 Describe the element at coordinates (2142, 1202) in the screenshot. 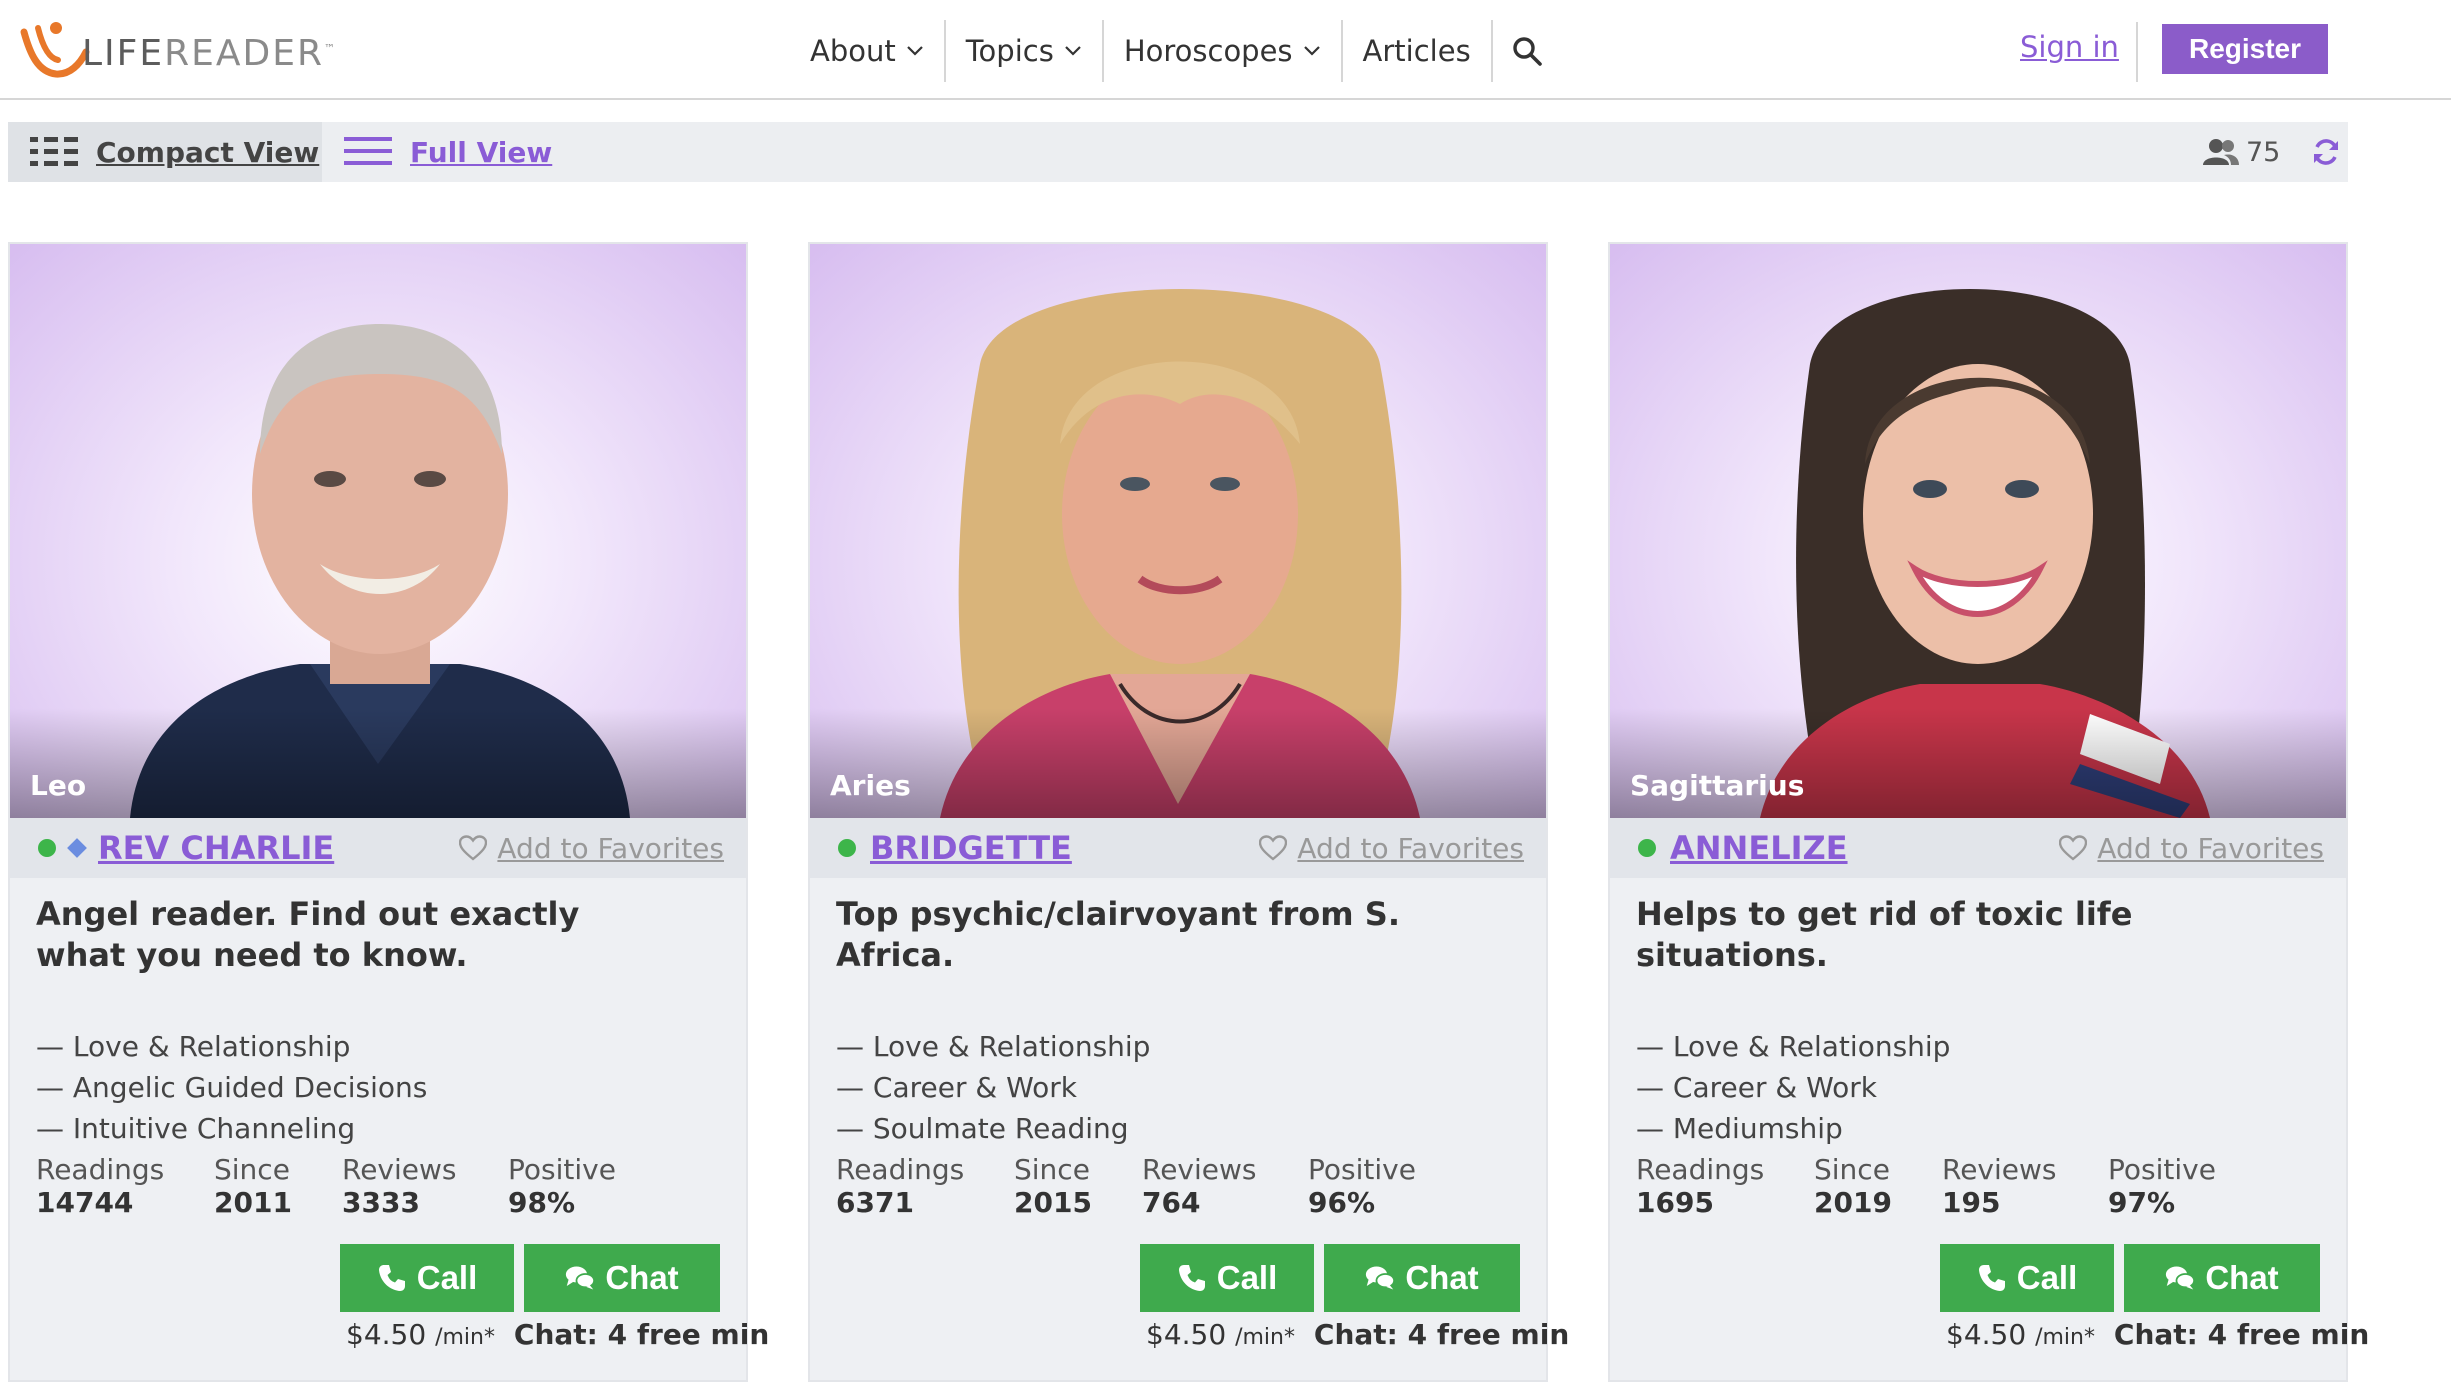

I see `stat-value: 97%` at that location.